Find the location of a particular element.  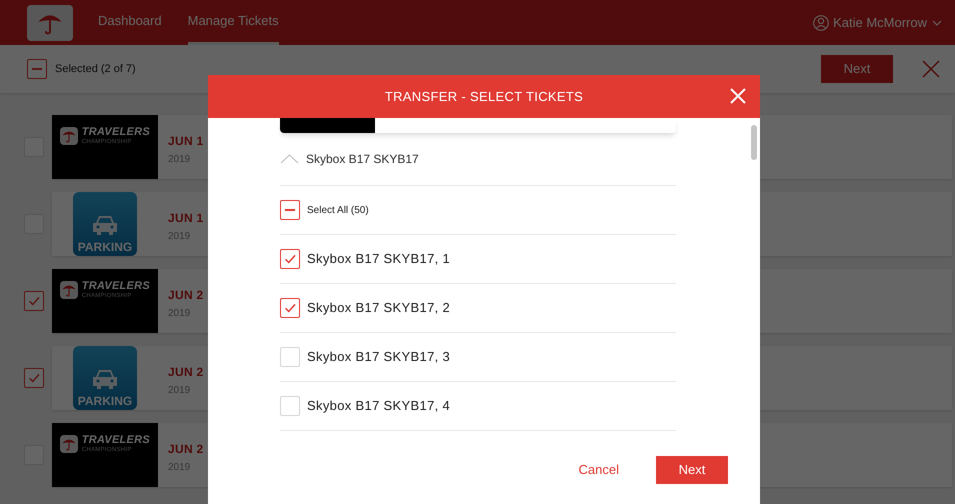

scrollbar-thumb is located at coordinates (754, 142).